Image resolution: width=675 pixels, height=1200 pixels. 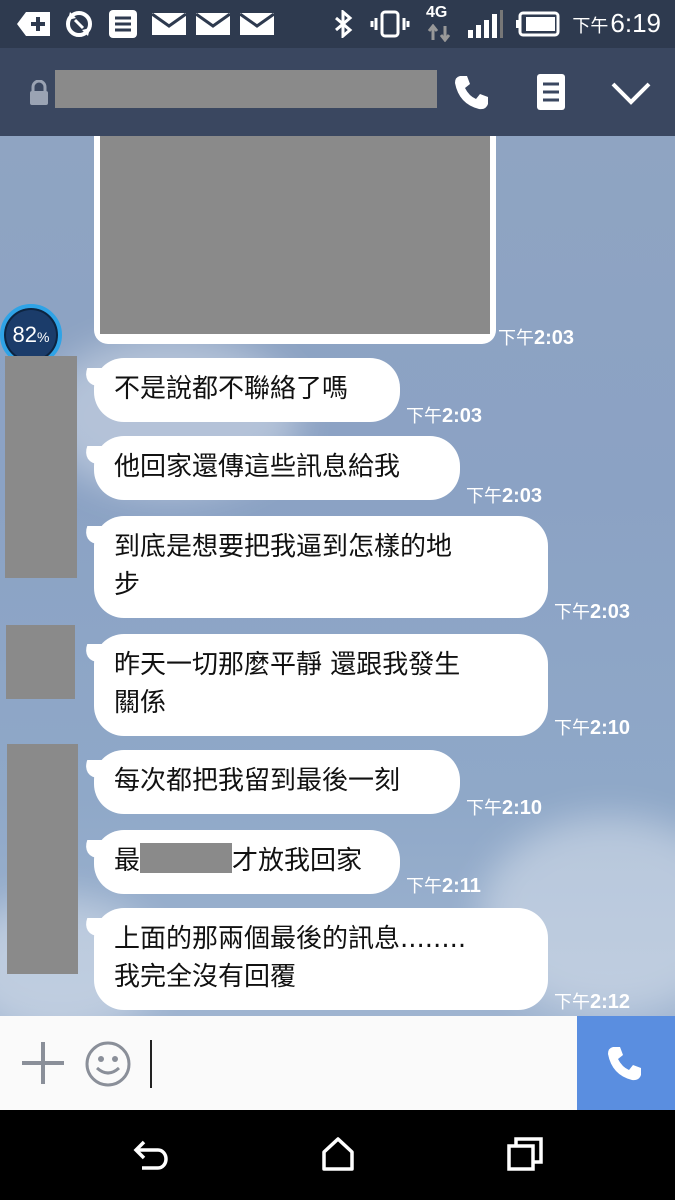 What do you see at coordinates (39, 92) in the screenshot?
I see `lock-icon` at bounding box center [39, 92].